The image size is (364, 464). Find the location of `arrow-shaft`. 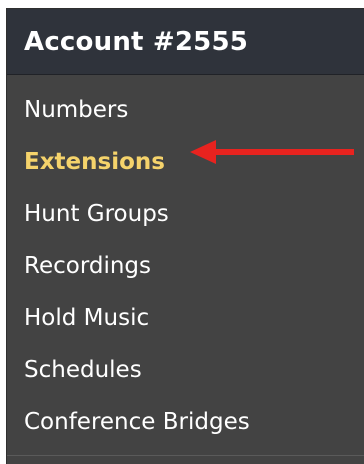

arrow-shaft is located at coordinates (284, 152).